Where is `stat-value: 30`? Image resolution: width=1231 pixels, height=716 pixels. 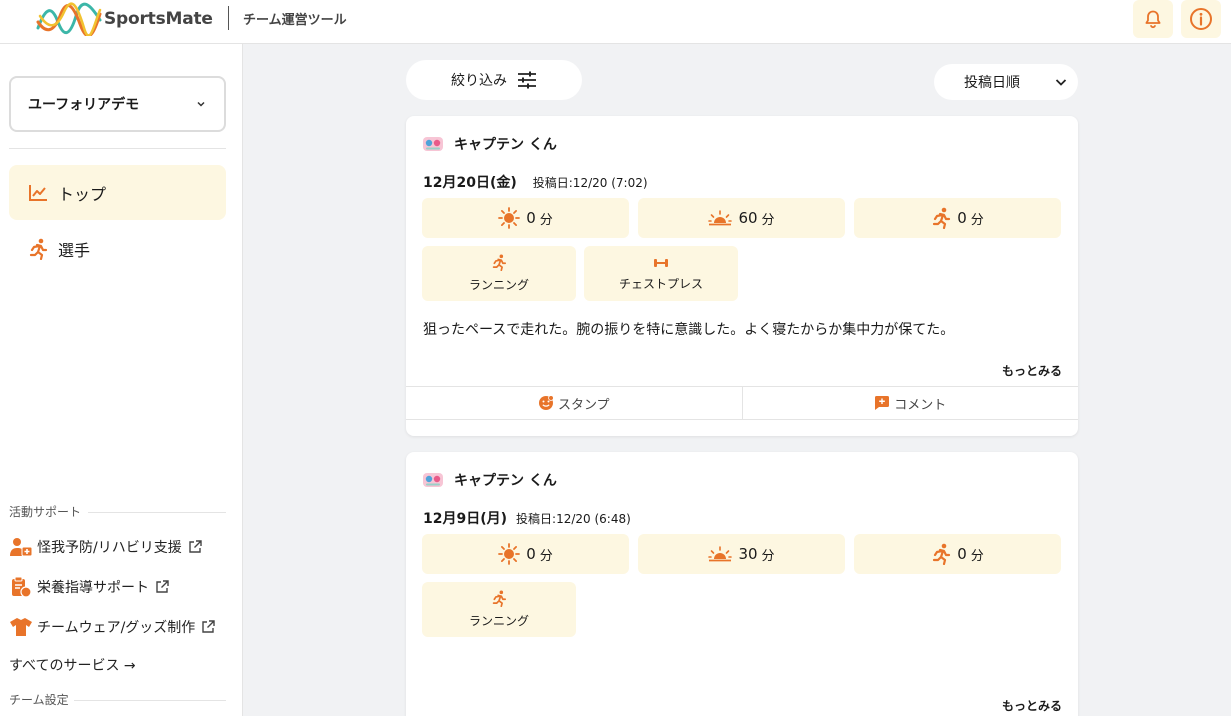 stat-value: 30 is located at coordinates (748, 554).